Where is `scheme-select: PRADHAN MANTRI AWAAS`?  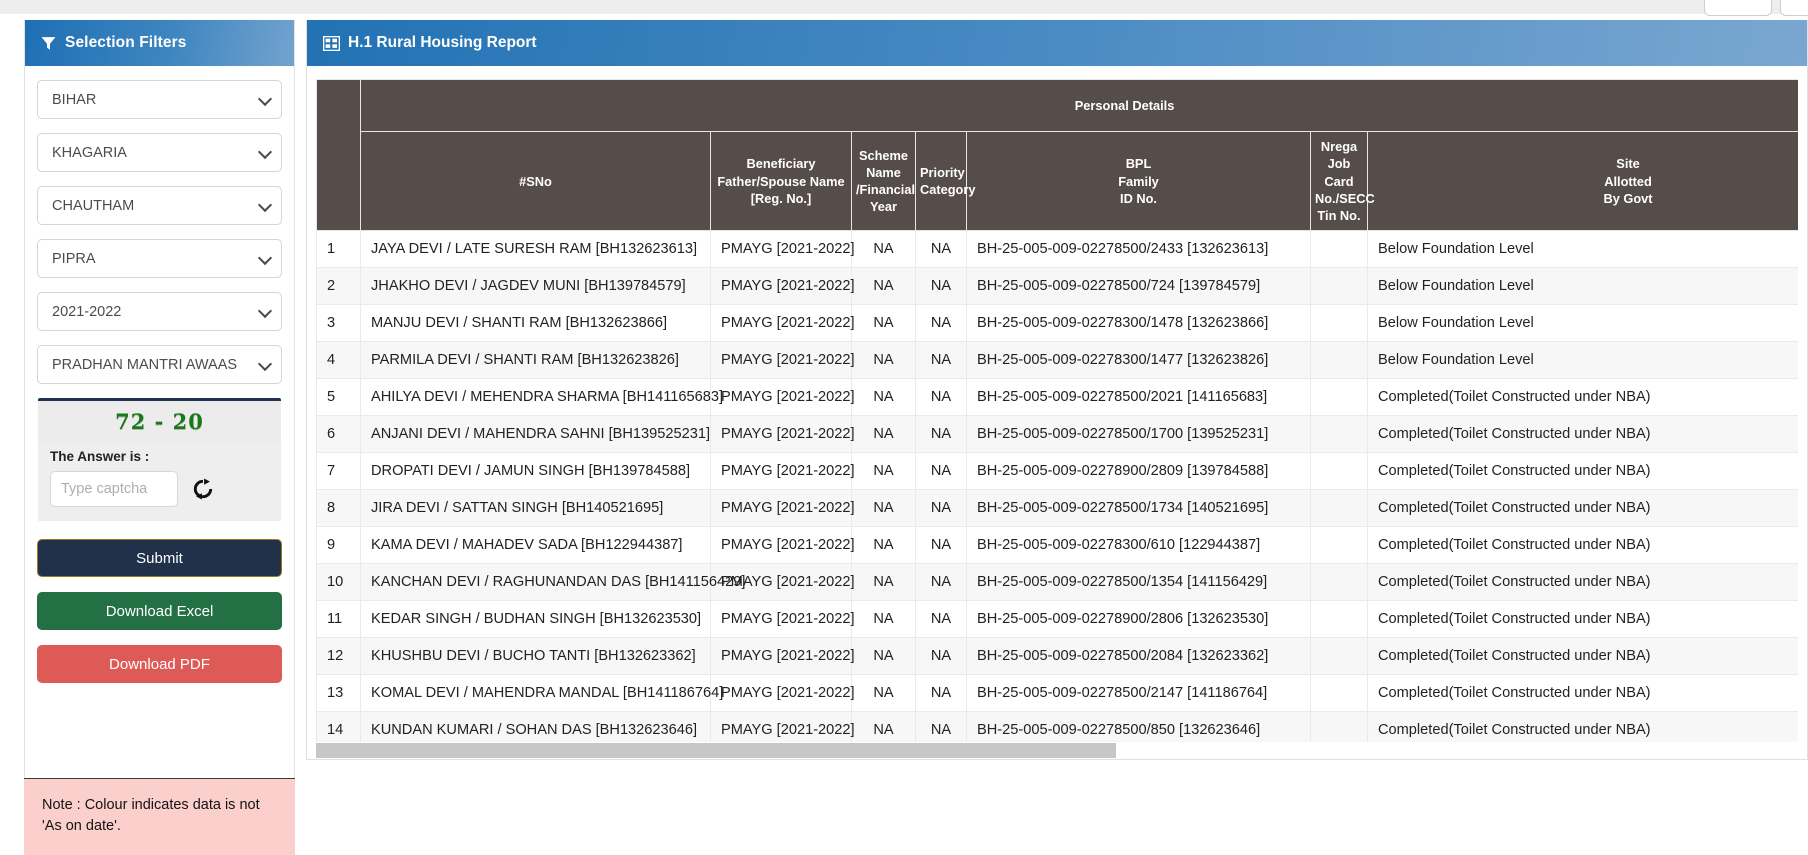
scheme-select: PRADHAN MANTRI AWAAS is located at coordinates (159, 364).